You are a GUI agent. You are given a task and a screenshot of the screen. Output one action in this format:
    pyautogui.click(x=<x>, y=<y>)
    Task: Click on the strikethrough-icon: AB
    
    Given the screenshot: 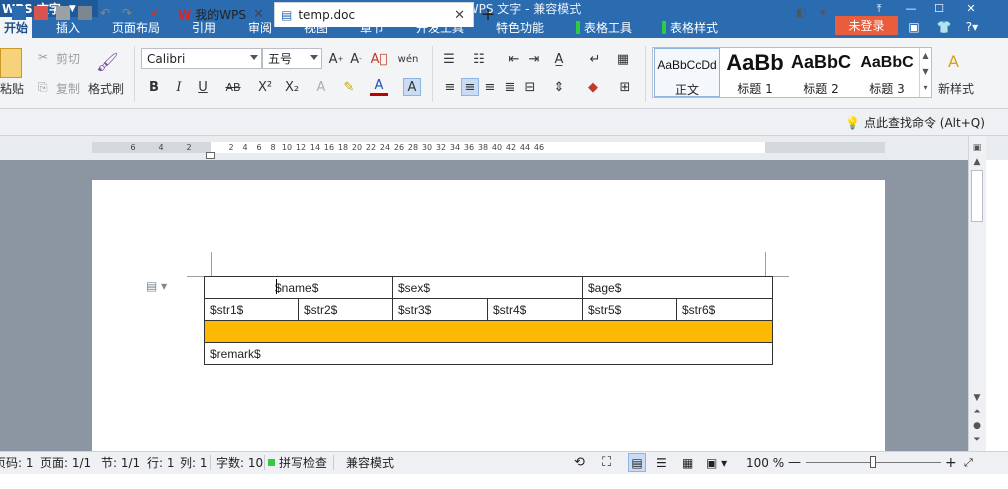 What is the action you would take?
    pyautogui.click(x=233, y=87)
    